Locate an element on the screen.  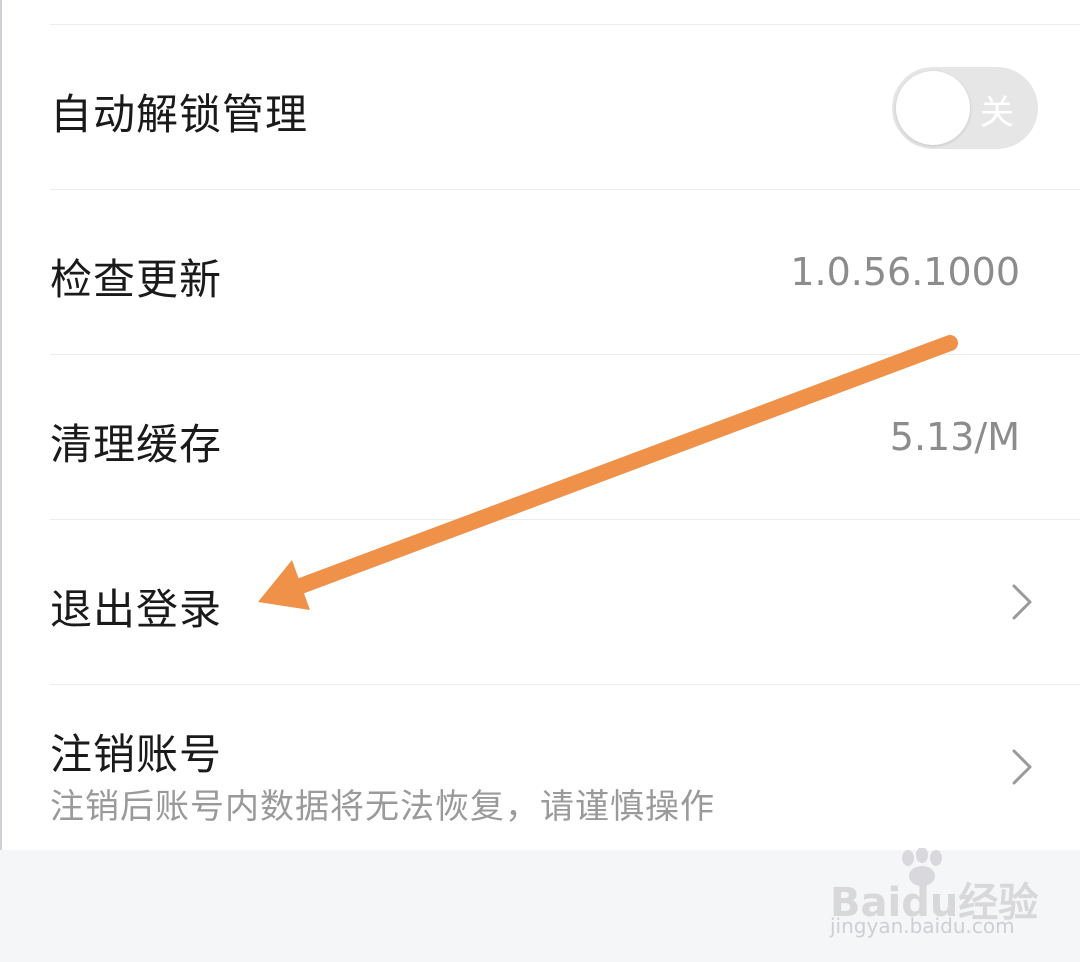
cache-size-value: 5.13/M is located at coordinates (954, 437).